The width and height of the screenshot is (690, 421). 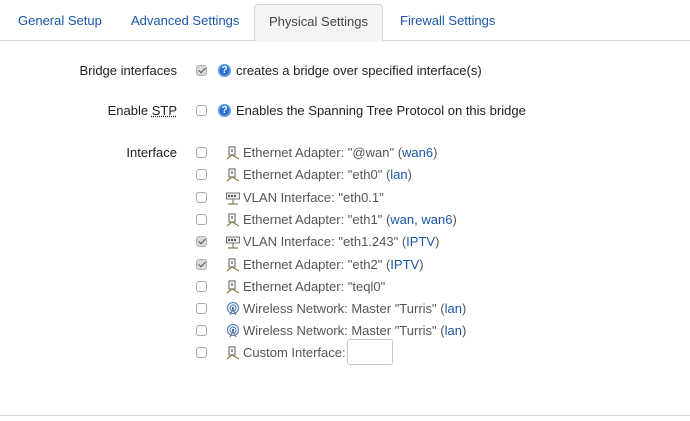 I want to click on divider, so click(x=345, y=415).